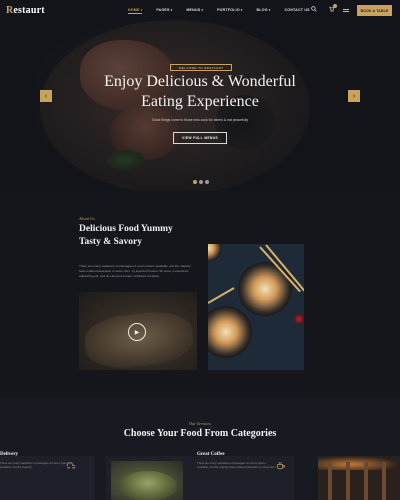 The height and width of the screenshot is (500, 400). I want to click on menu-label: BLOG, so click(262, 10).